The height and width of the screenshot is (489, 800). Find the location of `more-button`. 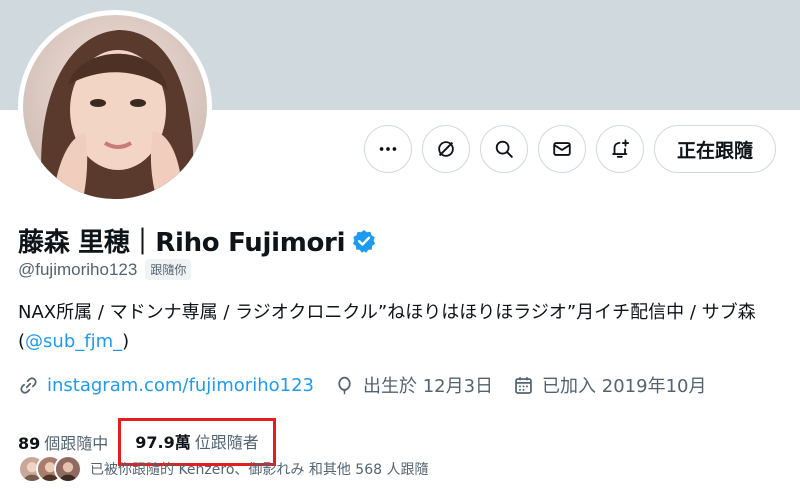

more-button is located at coordinates (387, 149).